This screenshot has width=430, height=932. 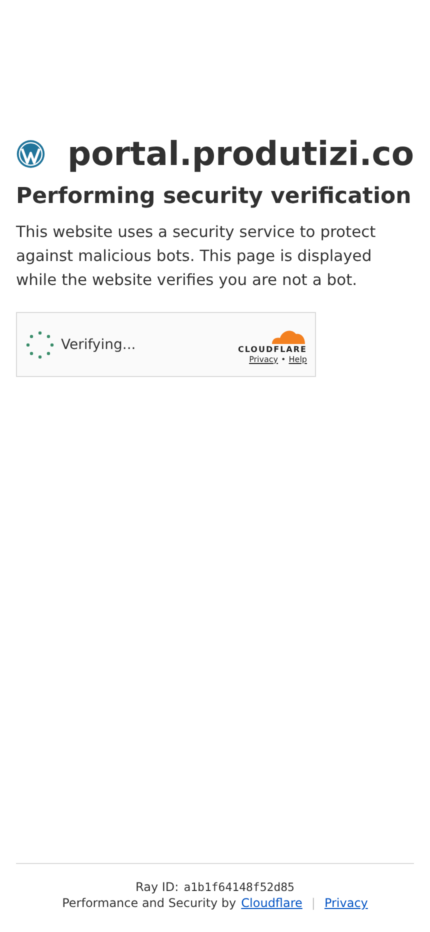 What do you see at coordinates (297, 359) in the screenshot?
I see `widget-link: Help` at bounding box center [297, 359].